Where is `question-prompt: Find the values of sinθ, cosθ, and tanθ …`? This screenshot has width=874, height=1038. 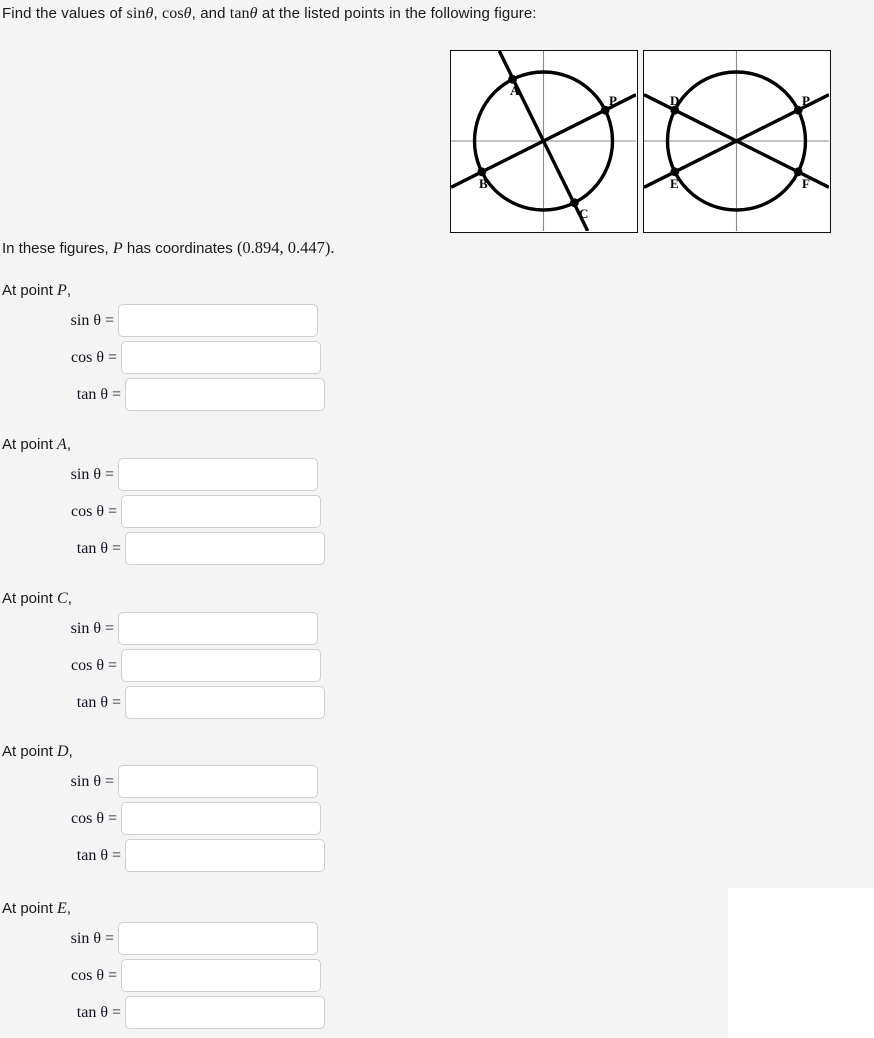
question-prompt: Find the values of sinθ, cosθ, and tanθ … is located at coordinates (269, 14).